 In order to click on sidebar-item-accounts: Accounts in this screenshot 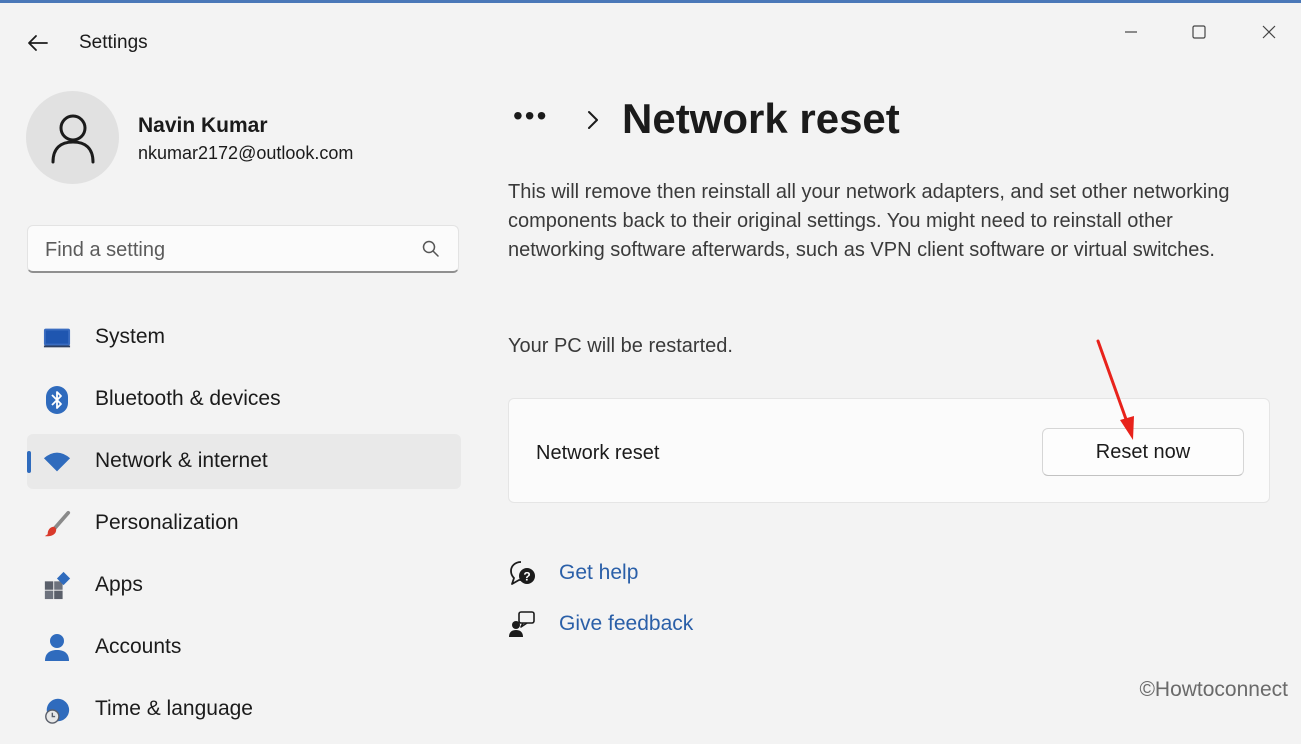, I will do `click(244, 647)`.